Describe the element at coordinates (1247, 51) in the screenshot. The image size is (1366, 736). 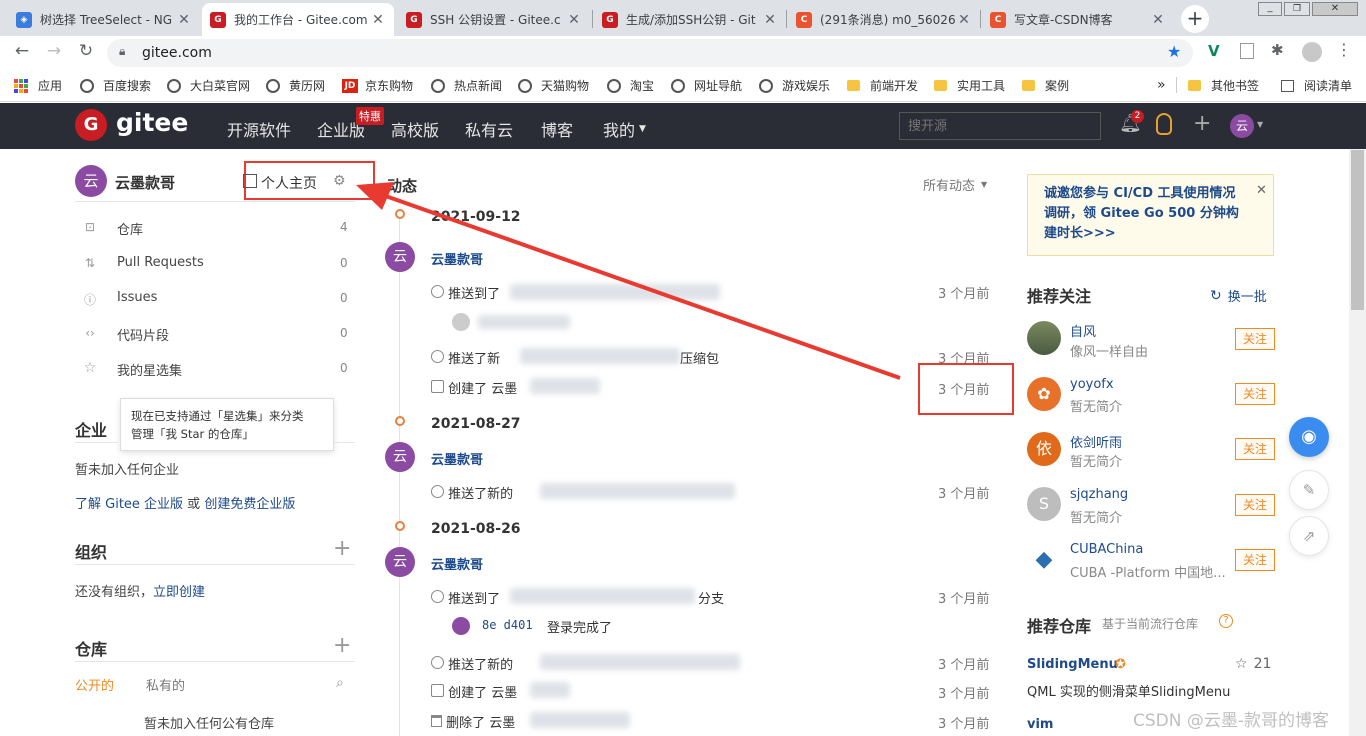
I see `extension-icon` at that location.